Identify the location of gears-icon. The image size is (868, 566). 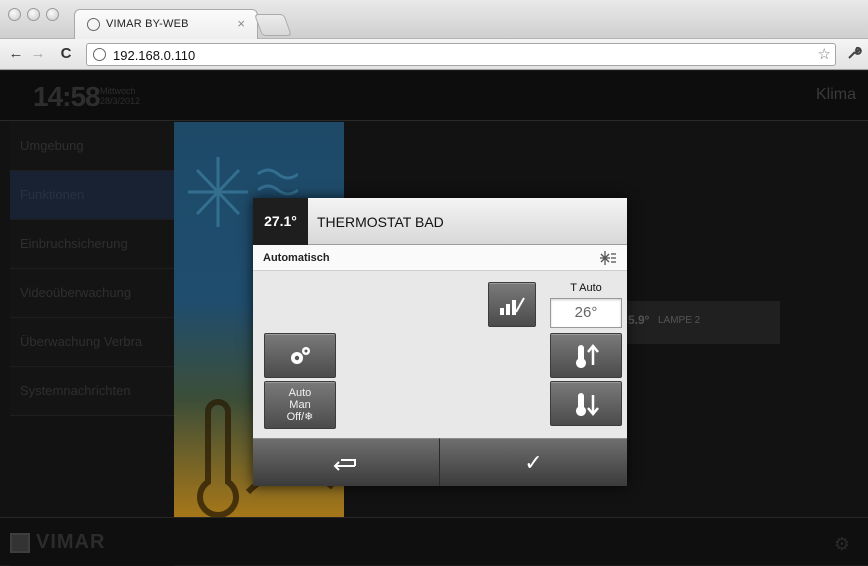
(300, 355).